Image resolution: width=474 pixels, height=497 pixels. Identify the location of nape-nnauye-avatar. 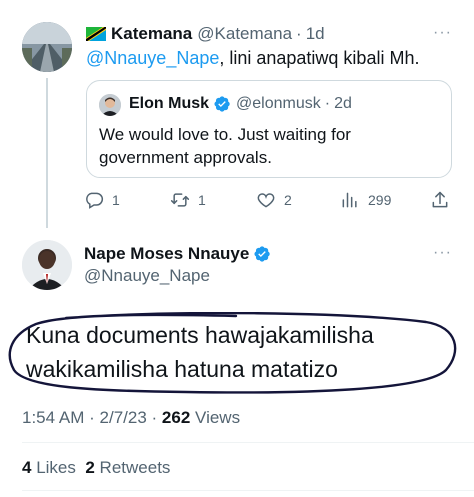
(47, 265).